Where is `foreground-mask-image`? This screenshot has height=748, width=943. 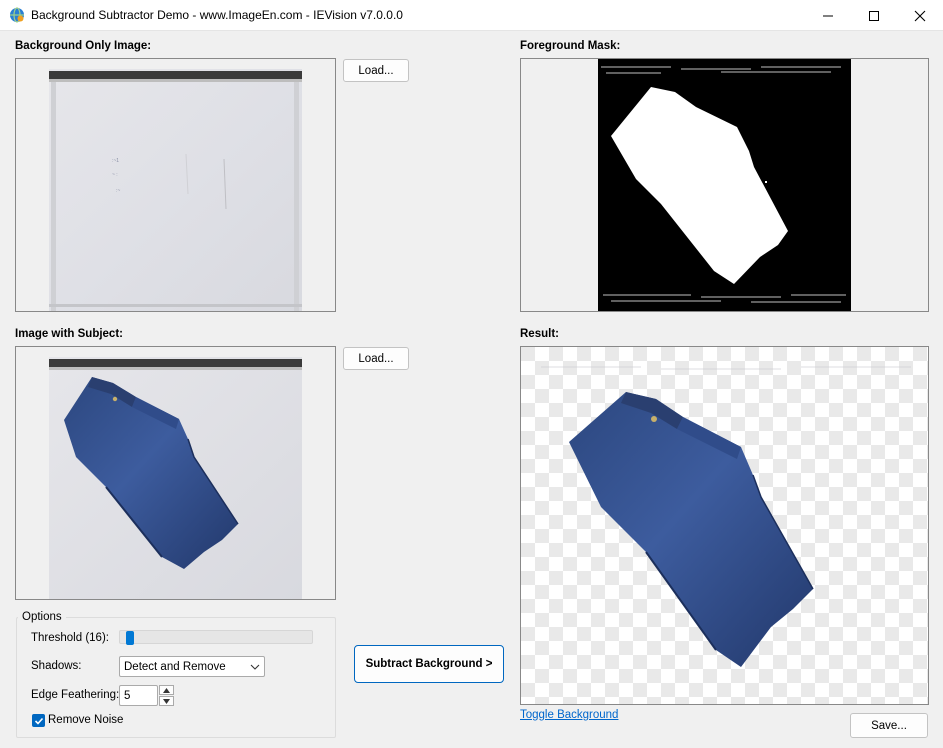
foreground-mask-image is located at coordinates (724, 185).